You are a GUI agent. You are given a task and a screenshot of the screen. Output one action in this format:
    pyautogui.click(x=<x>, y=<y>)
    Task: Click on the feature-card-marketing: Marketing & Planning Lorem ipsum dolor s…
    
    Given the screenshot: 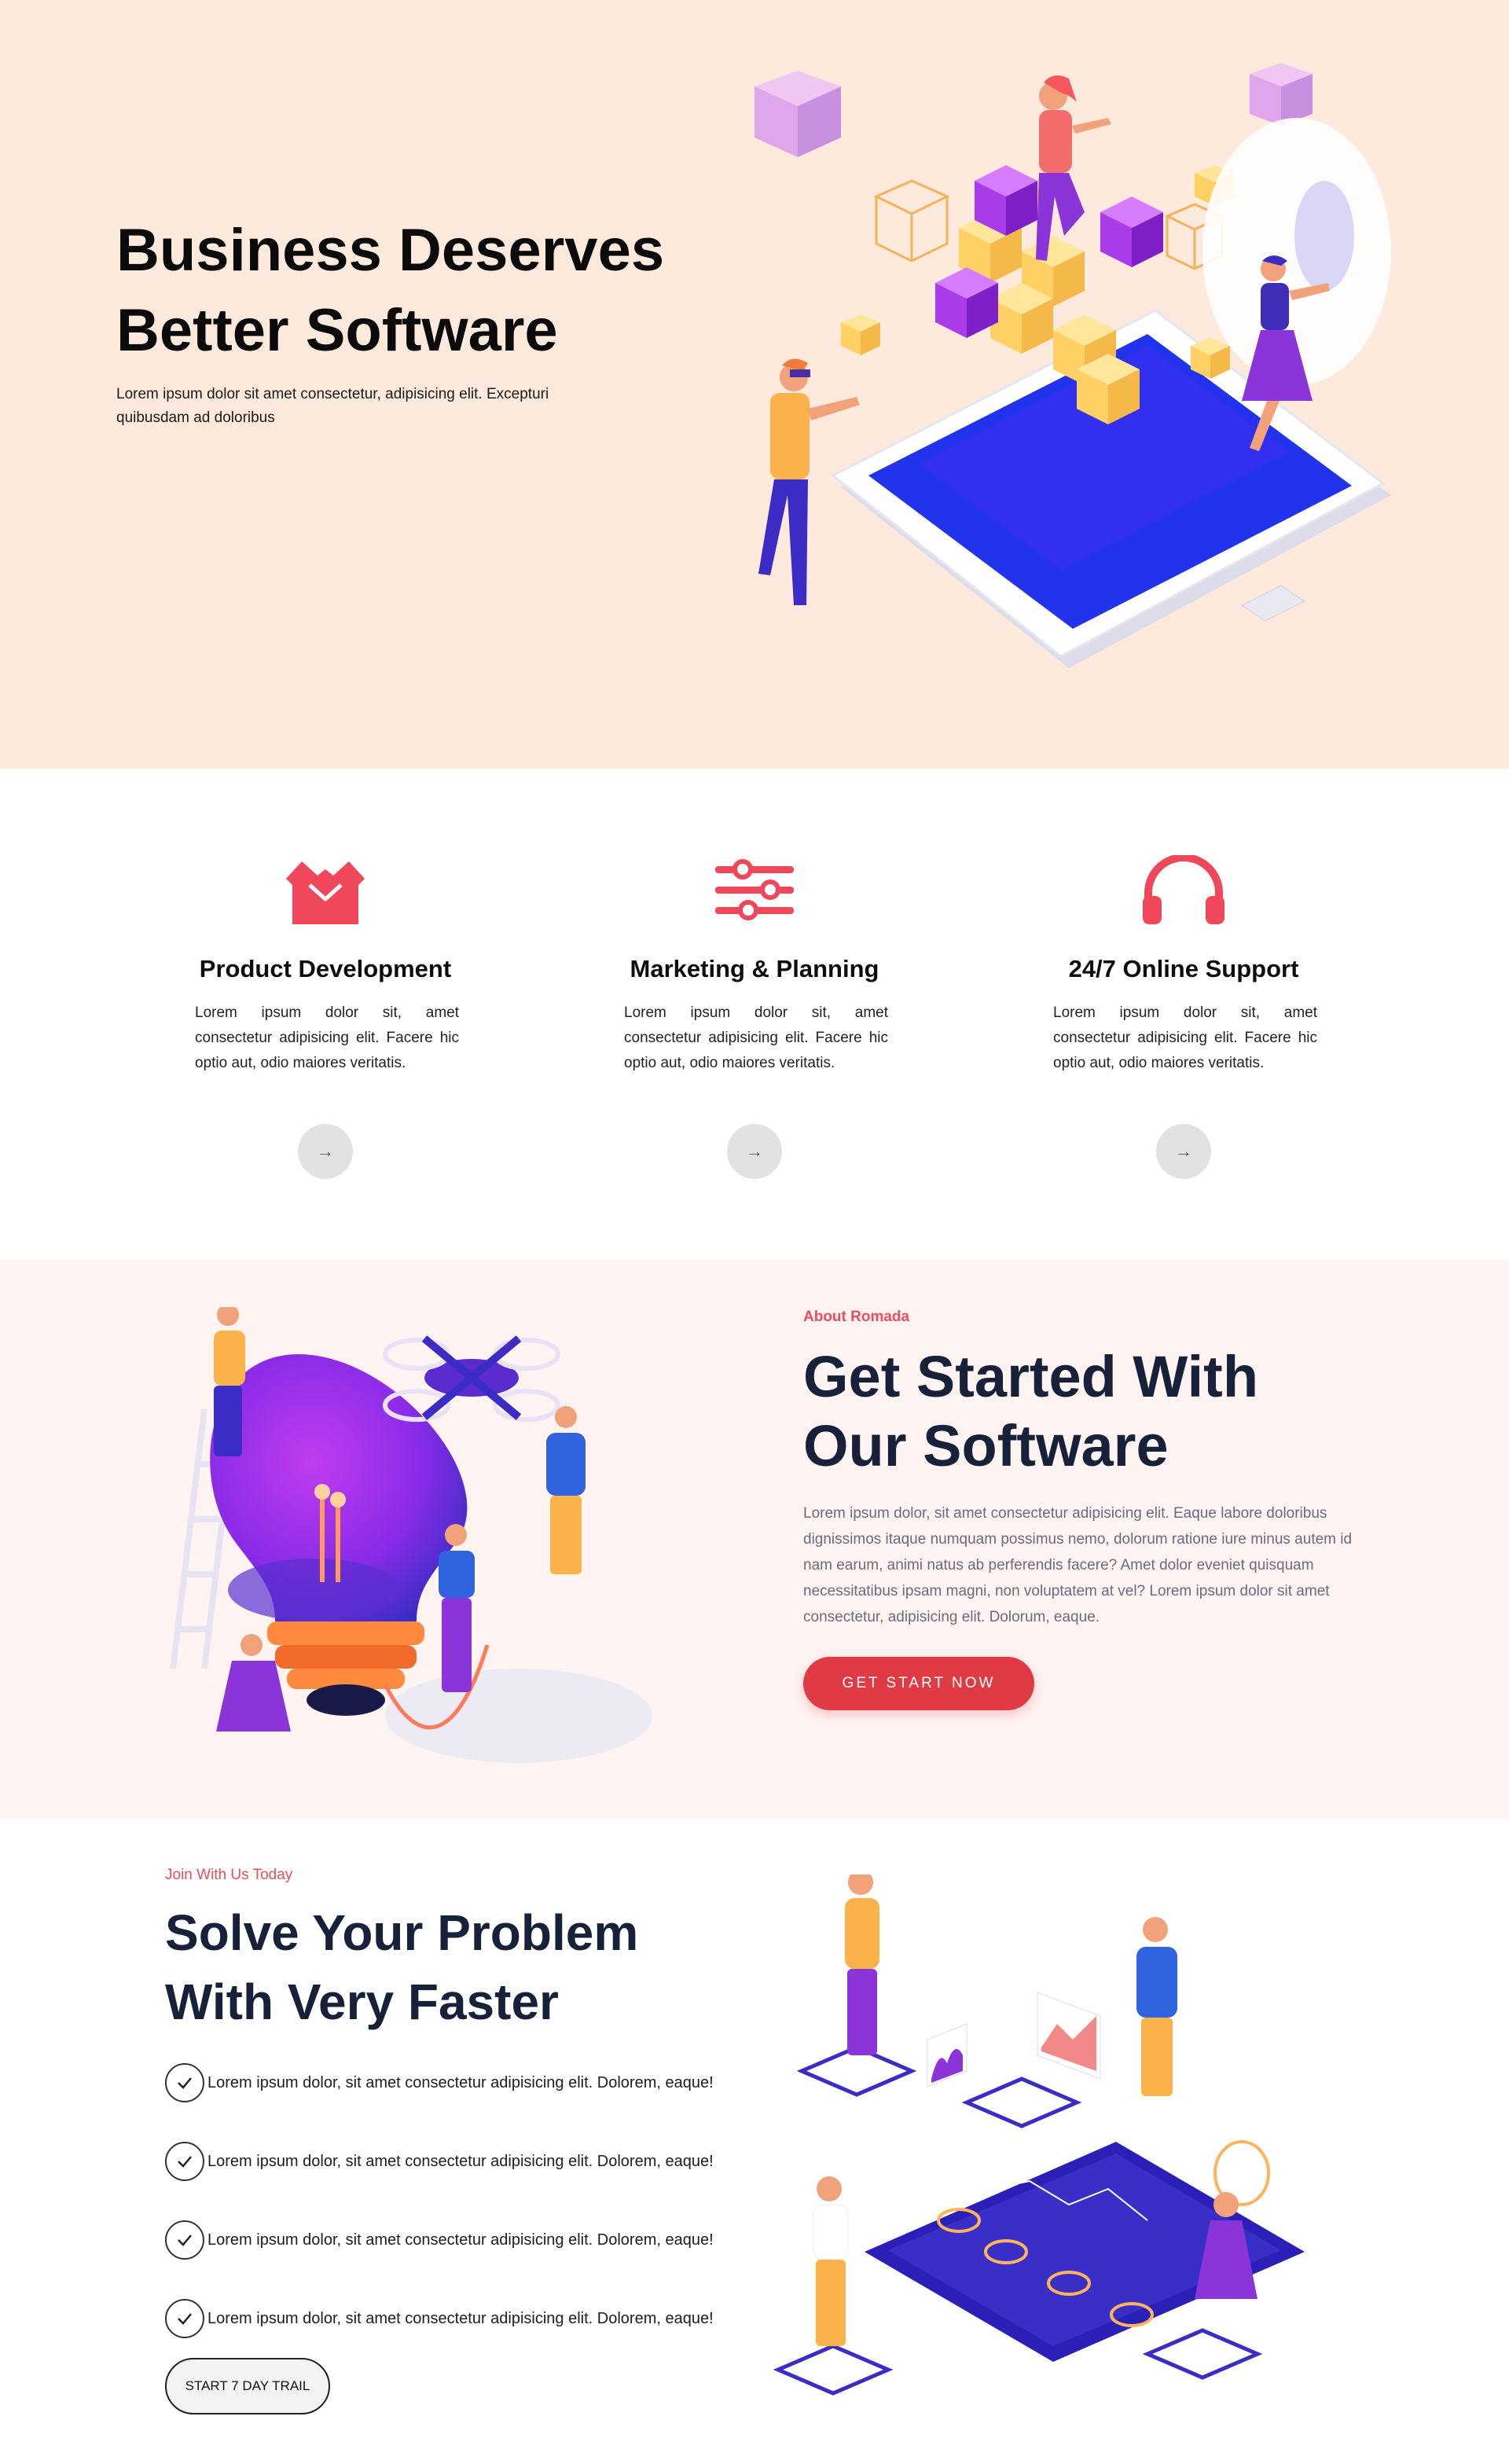 What is the action you would take?
    pyautogui.click(x=754, y=1014)
    